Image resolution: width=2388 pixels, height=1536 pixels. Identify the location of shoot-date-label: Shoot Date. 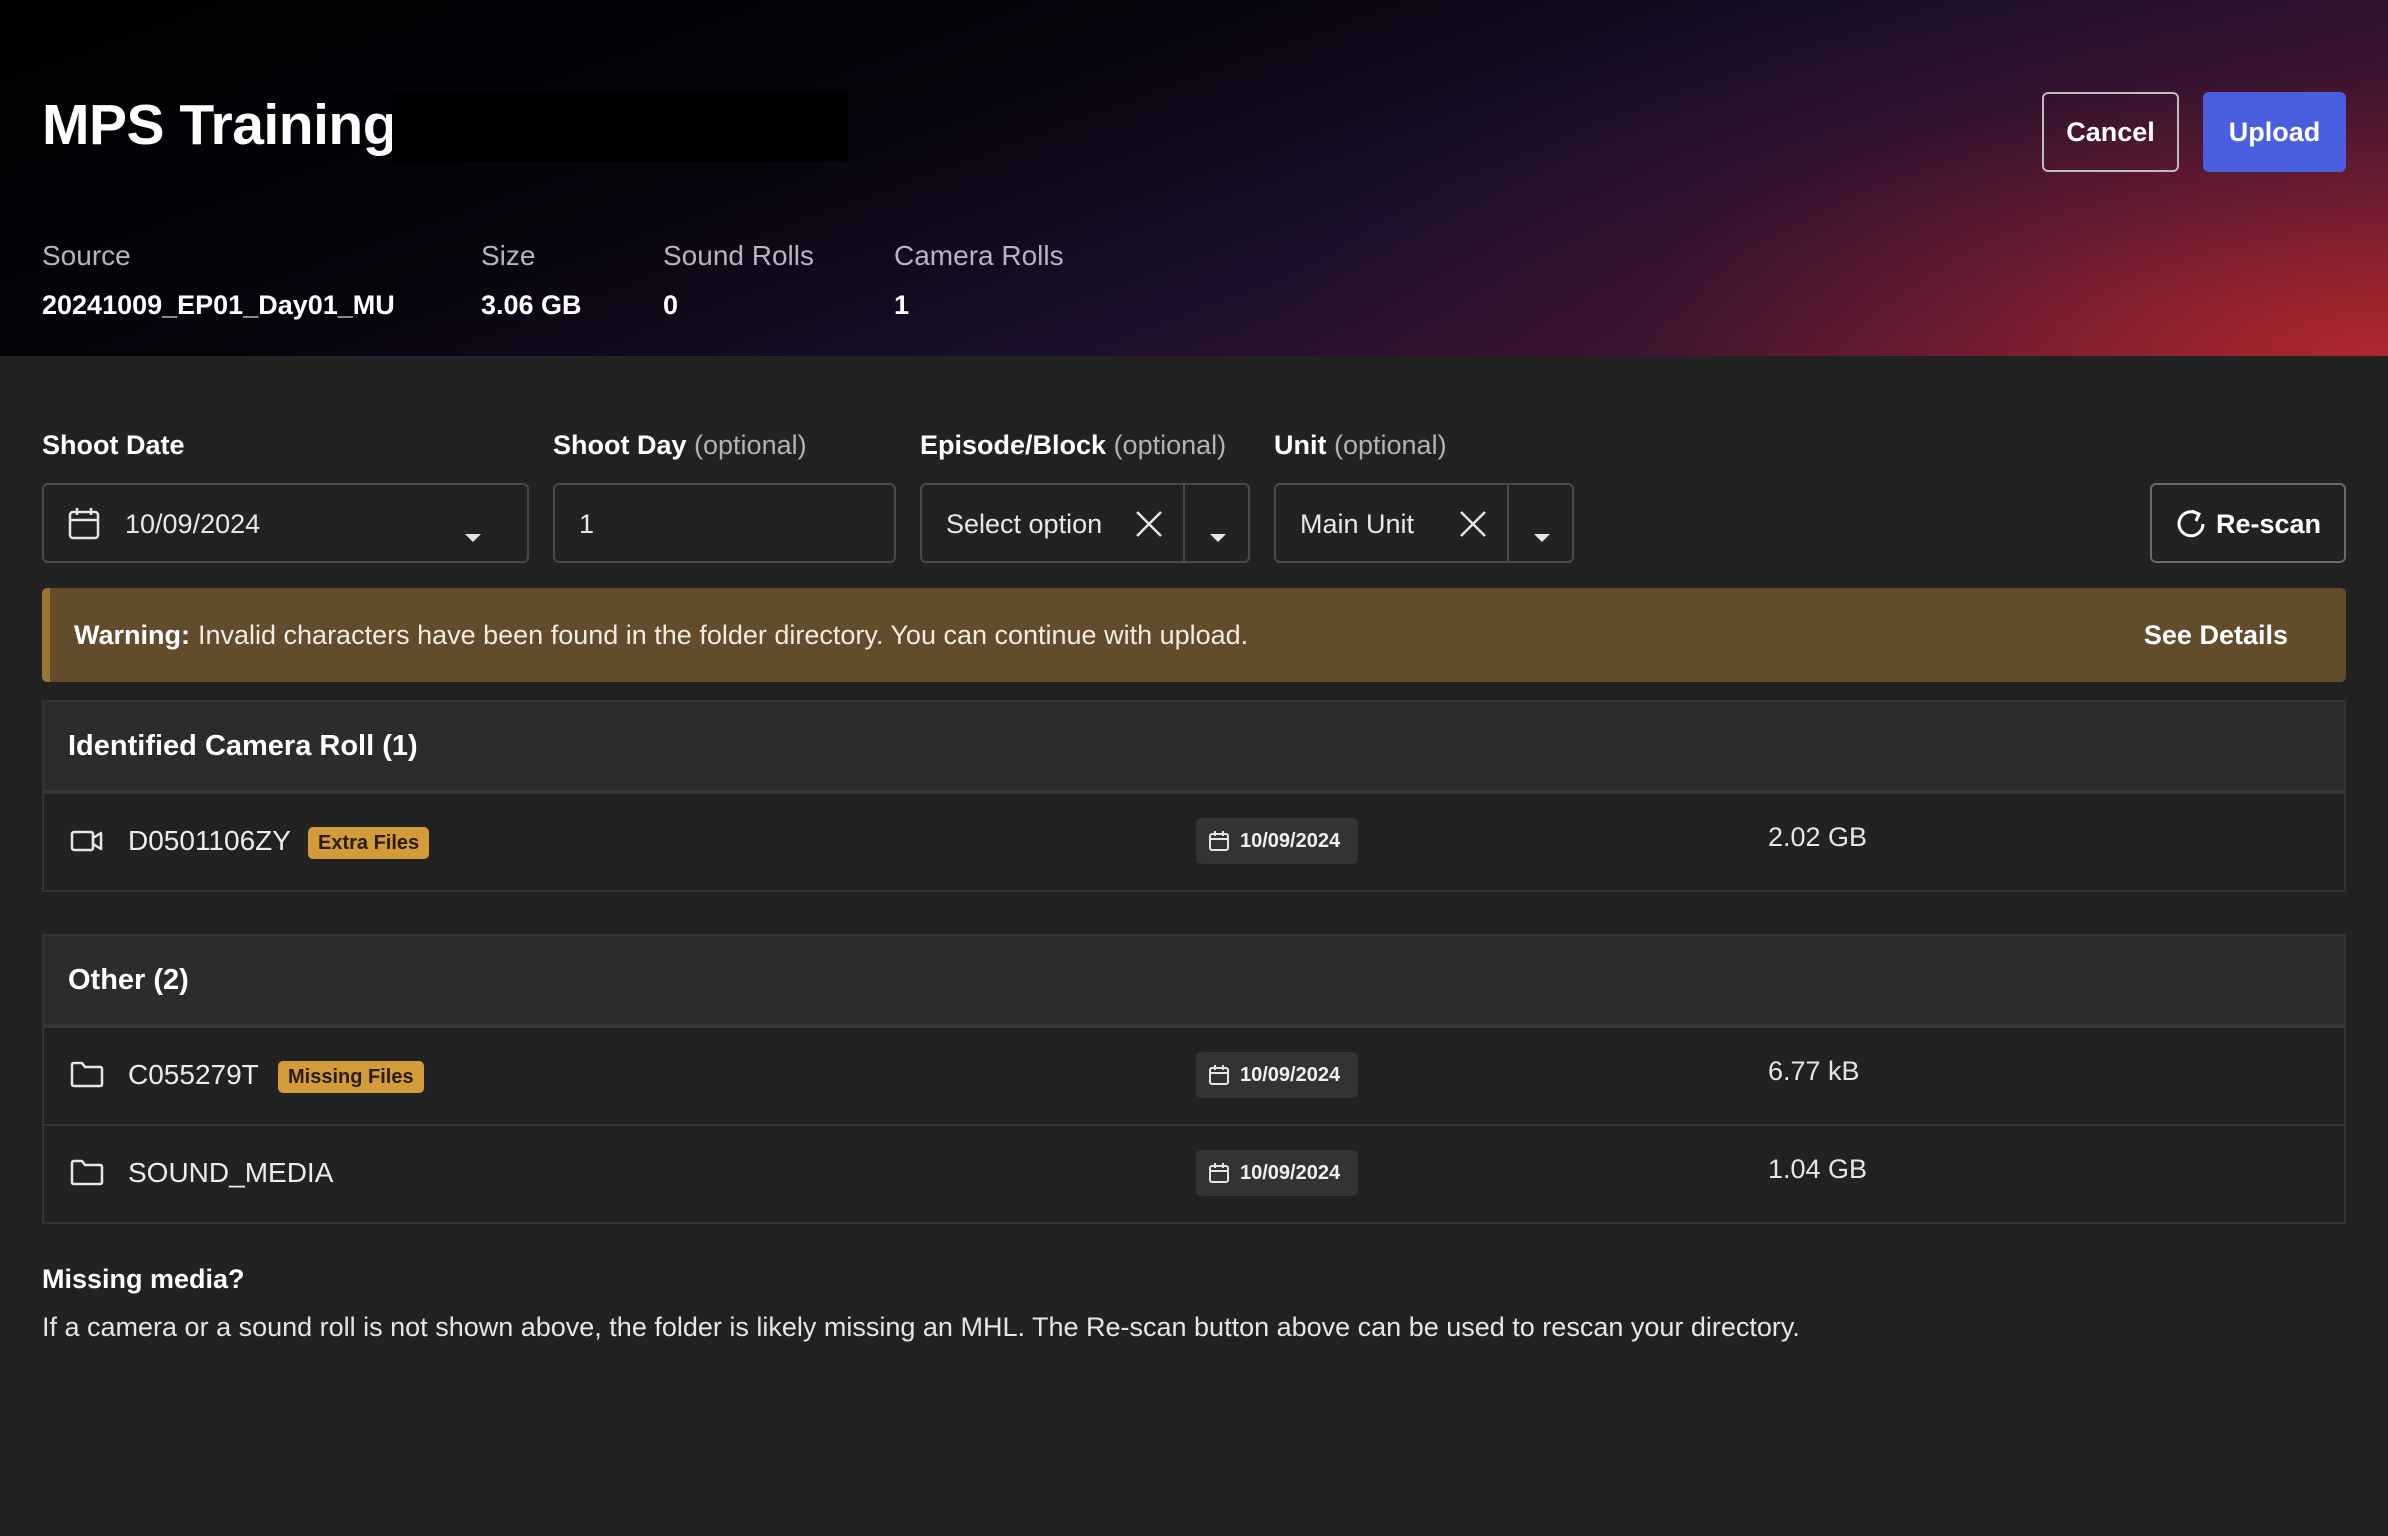
(113, 445).